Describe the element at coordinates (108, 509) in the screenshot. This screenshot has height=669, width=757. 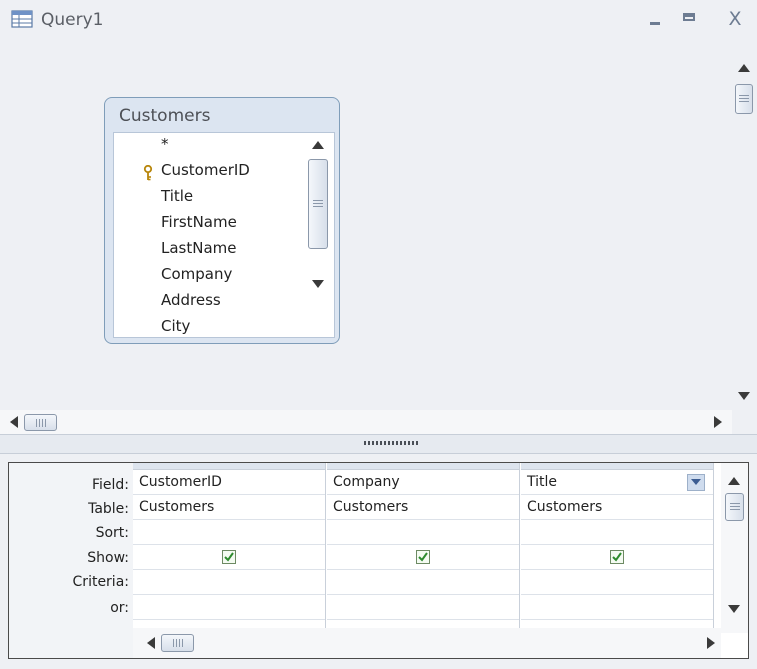
I see `row-label-table: Table:` at that location.